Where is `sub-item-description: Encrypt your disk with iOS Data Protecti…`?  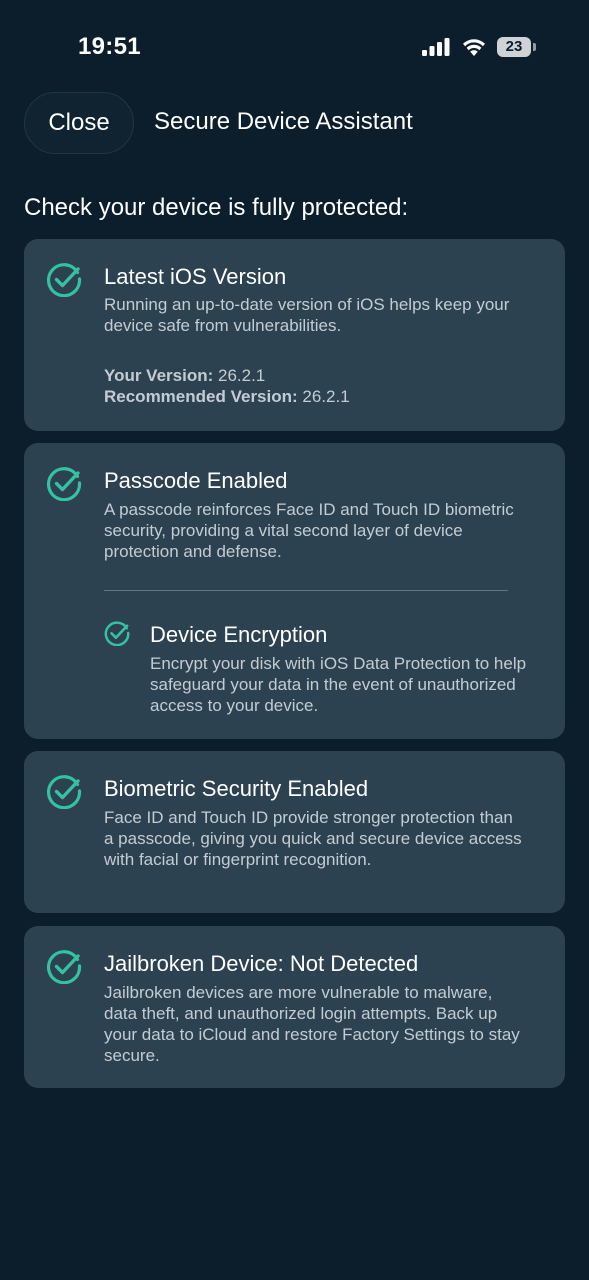
sub-item-description: Encrypt your disk with iOS Data Protecti… is located at coordinates (338, 684).